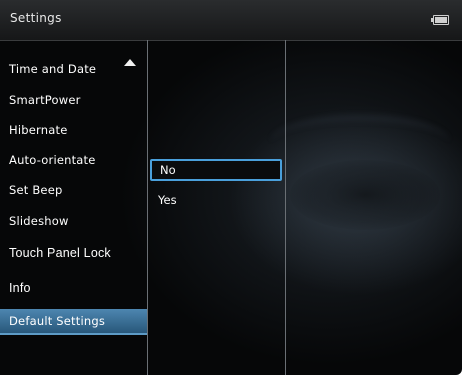 The height and width of the screenshot is (375, 466). Describe the element at coordinates (285, 207) in the screenshot. I see `column-divider-right` at that location.